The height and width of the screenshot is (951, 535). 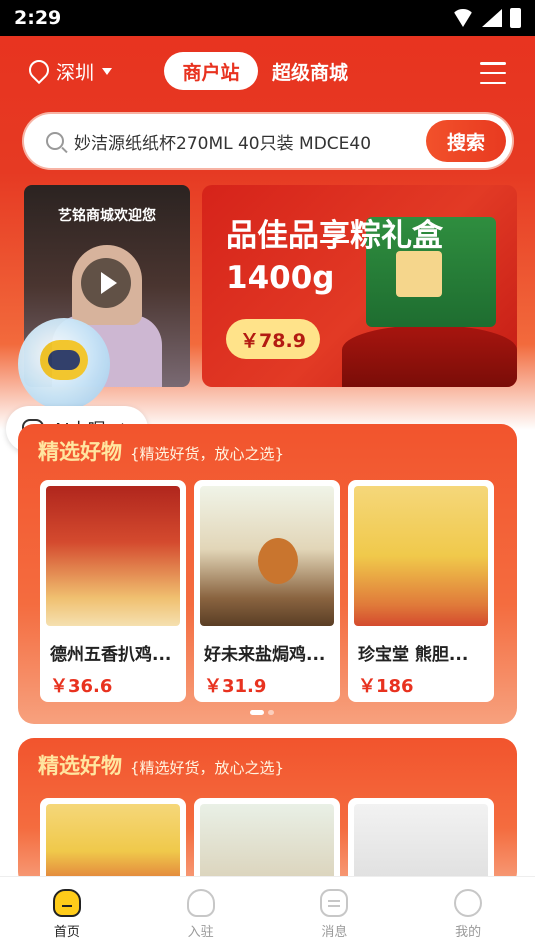 I want to click on search-bar: 妙洁源纸纸杯270ML 40只装 MDCE40 搜索, so click(x=268, y=141).